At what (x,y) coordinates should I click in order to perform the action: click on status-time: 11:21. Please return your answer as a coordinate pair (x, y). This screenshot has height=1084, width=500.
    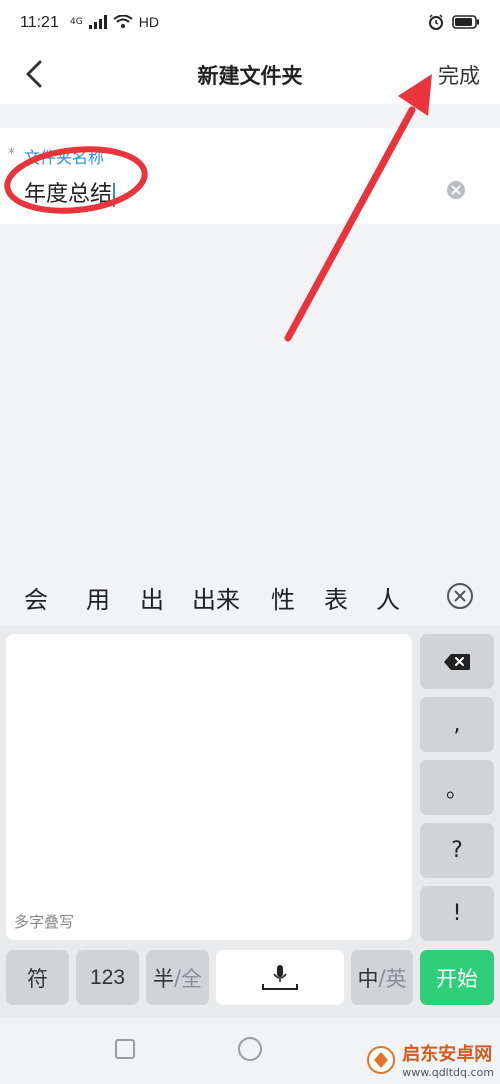
    Looking at the image, I should click on (39, 22).